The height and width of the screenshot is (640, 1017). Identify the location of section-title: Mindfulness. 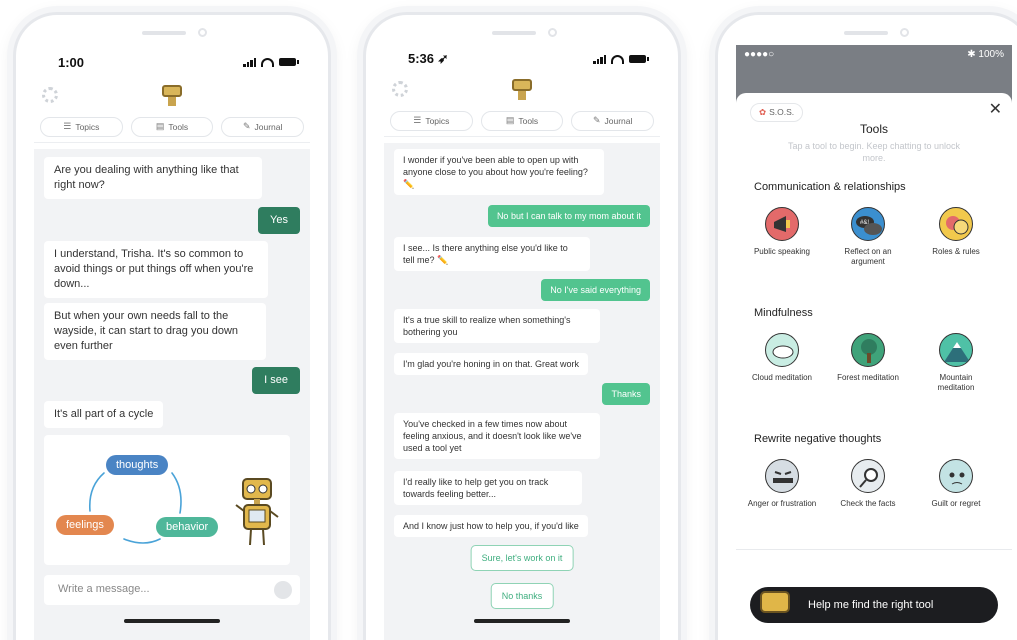
(783, 313).